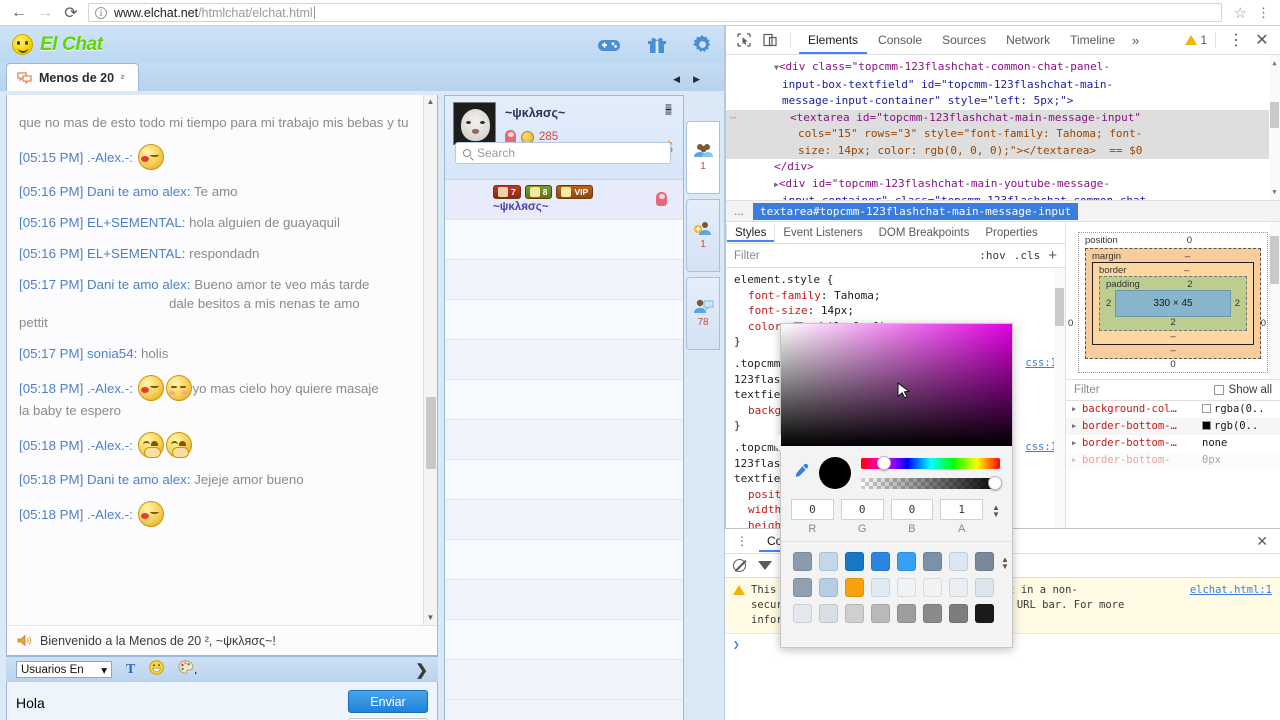 The height and width of the screenshot is (720, 1280). What do you see at coordinates (924, 233) in the screenshot?
I see `tab-dom-breakpoints: DOM Breakpoints` at bounding box center [924, 233].